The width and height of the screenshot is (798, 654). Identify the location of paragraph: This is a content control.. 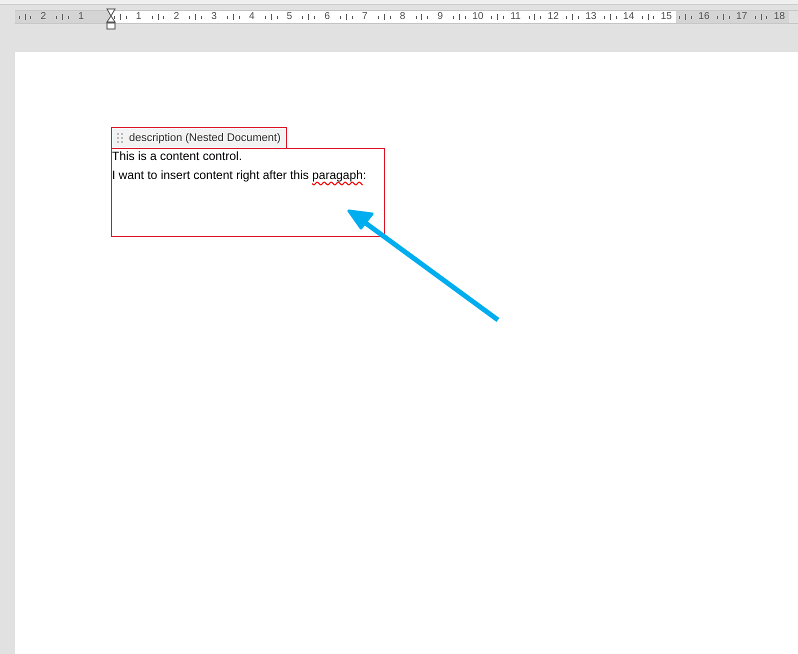
(178, 156).